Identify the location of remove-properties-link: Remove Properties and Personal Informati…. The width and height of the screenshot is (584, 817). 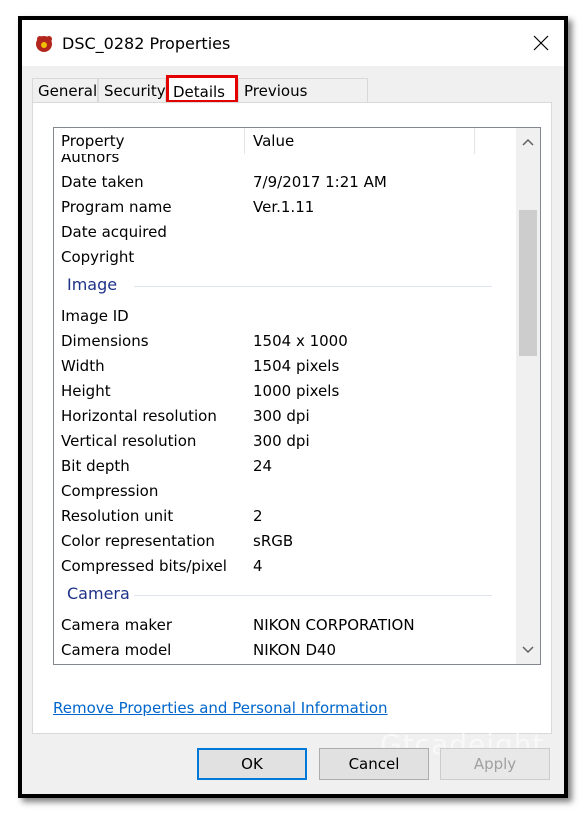
(220, 708).